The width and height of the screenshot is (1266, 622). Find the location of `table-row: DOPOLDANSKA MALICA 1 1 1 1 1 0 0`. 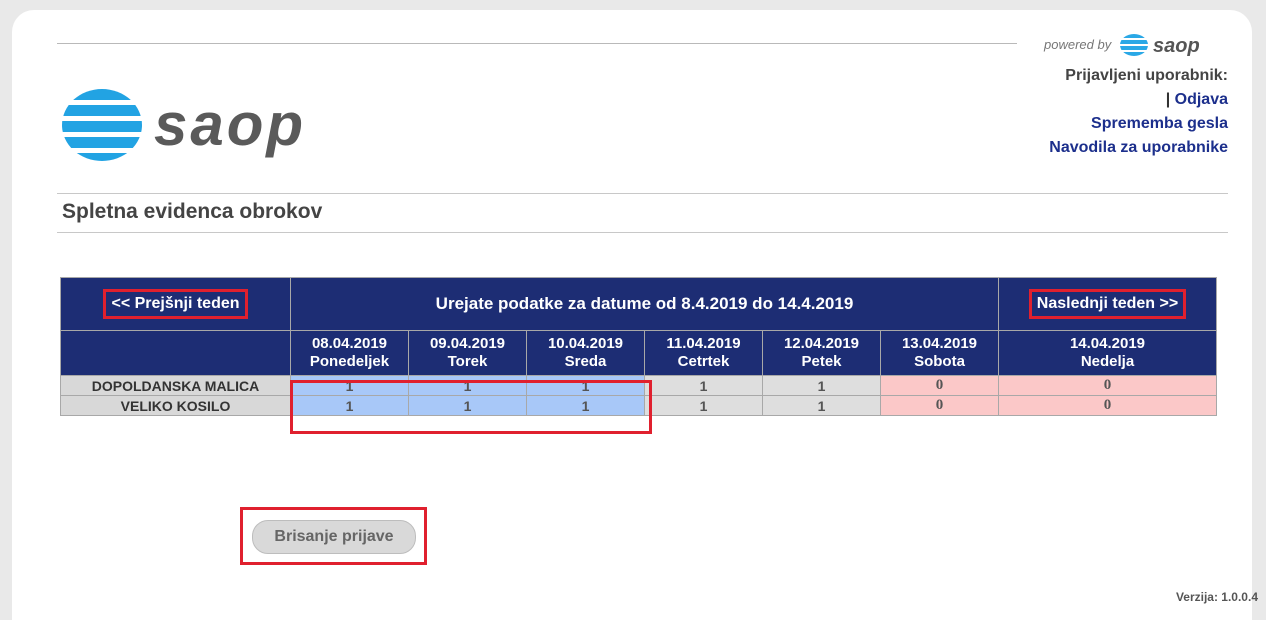

table-row: DOPOLDANSKA MALICA 1 1 1 1 1 0 0 is located at coordinates (638, 385).